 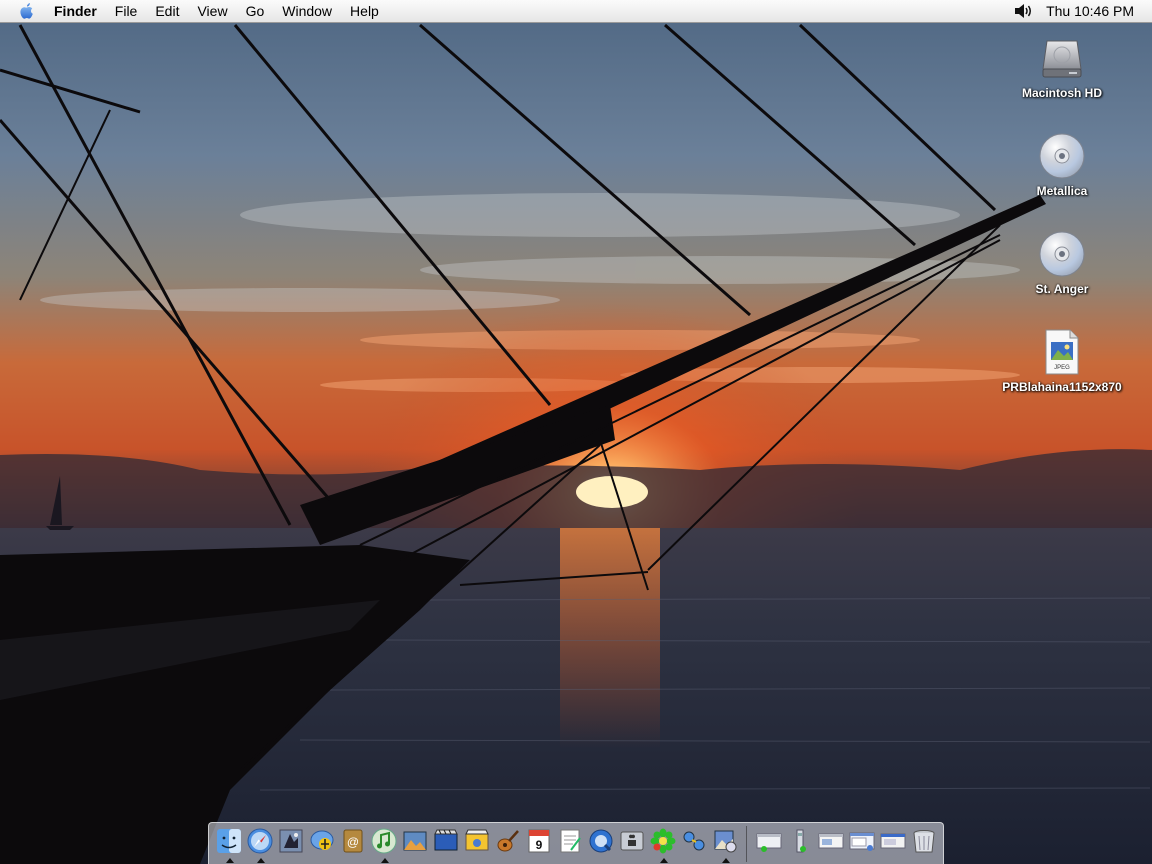 I want to click on imovie-icon, so click(x=445, y=839).